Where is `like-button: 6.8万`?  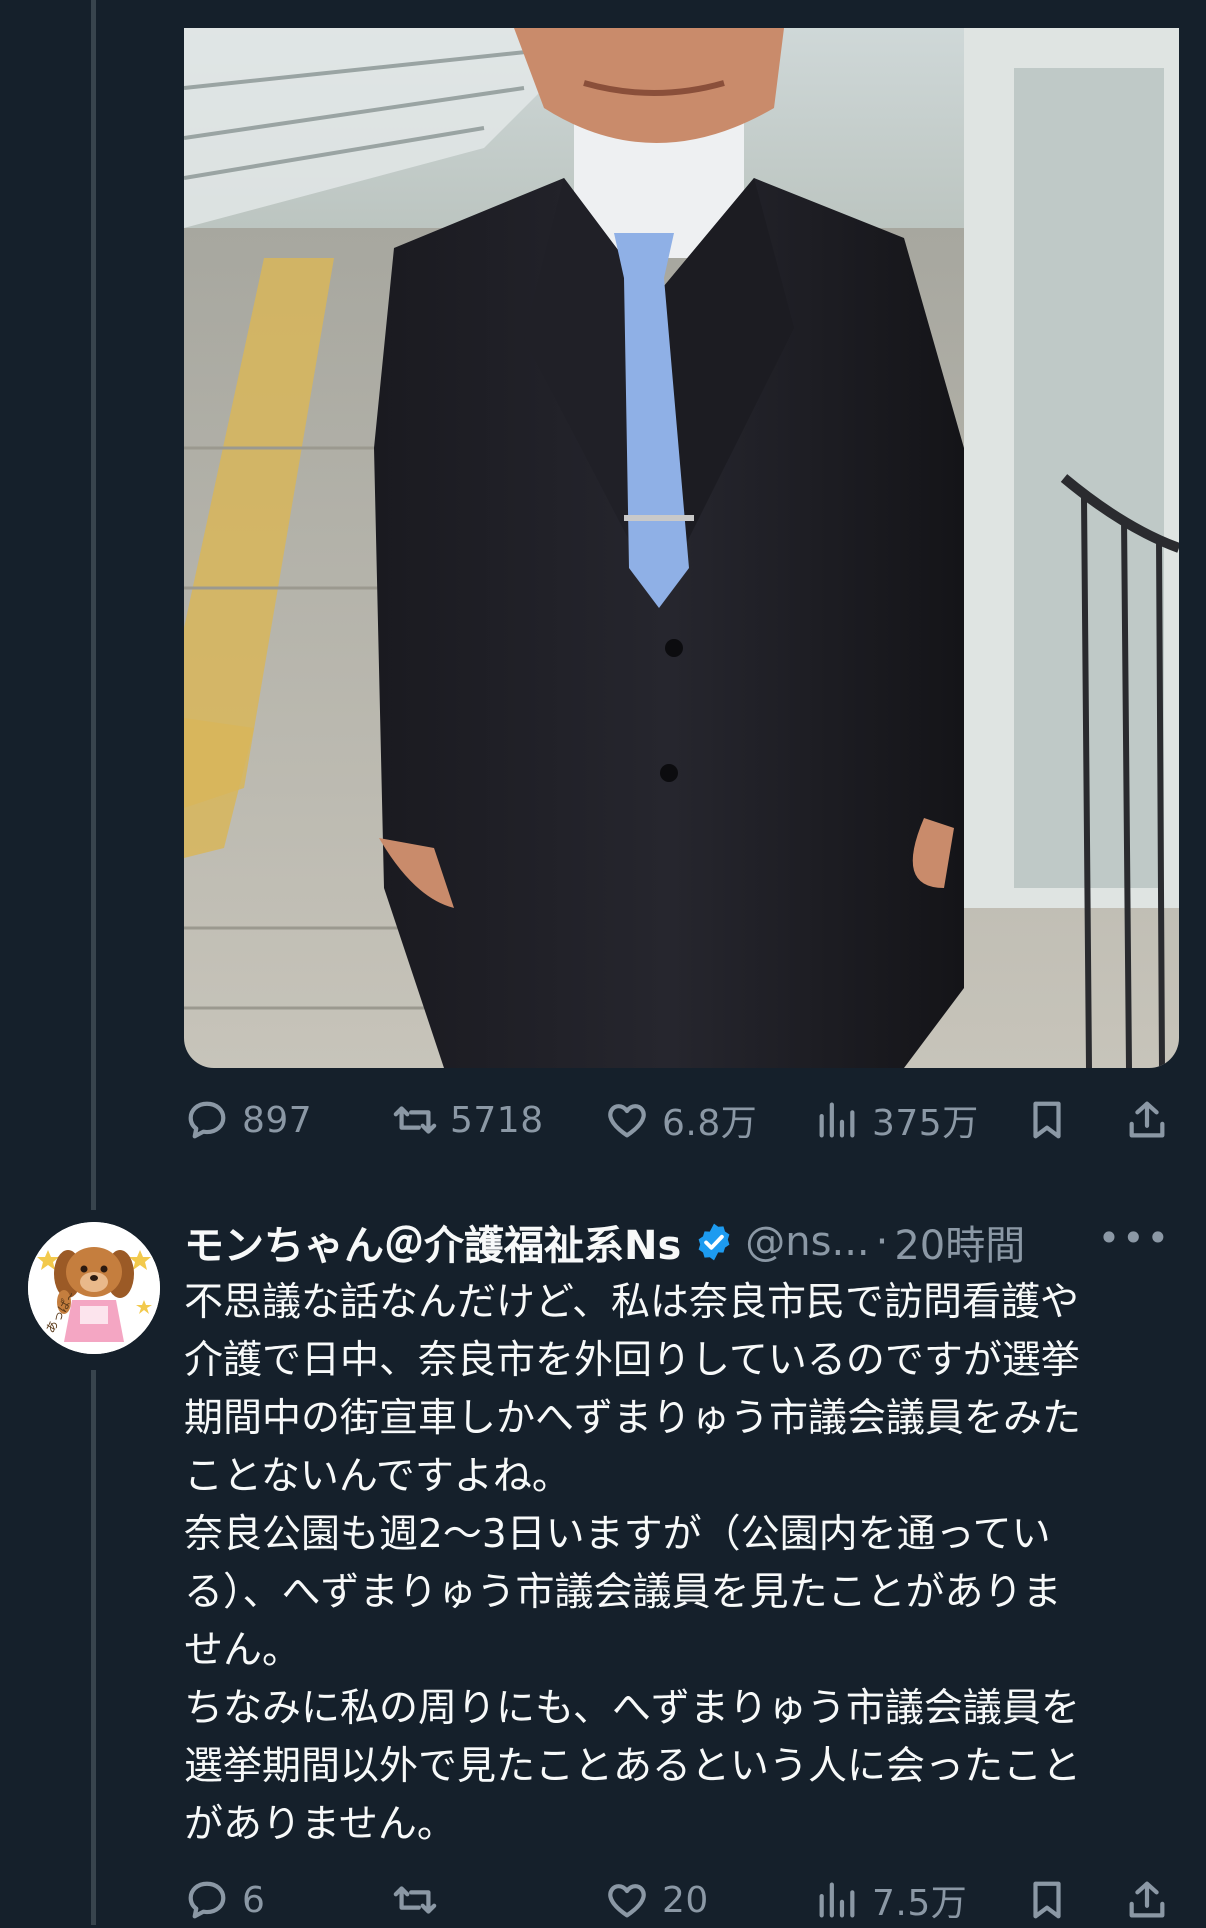
like-button: 6.8万 is located at coordinates (680, 1120).